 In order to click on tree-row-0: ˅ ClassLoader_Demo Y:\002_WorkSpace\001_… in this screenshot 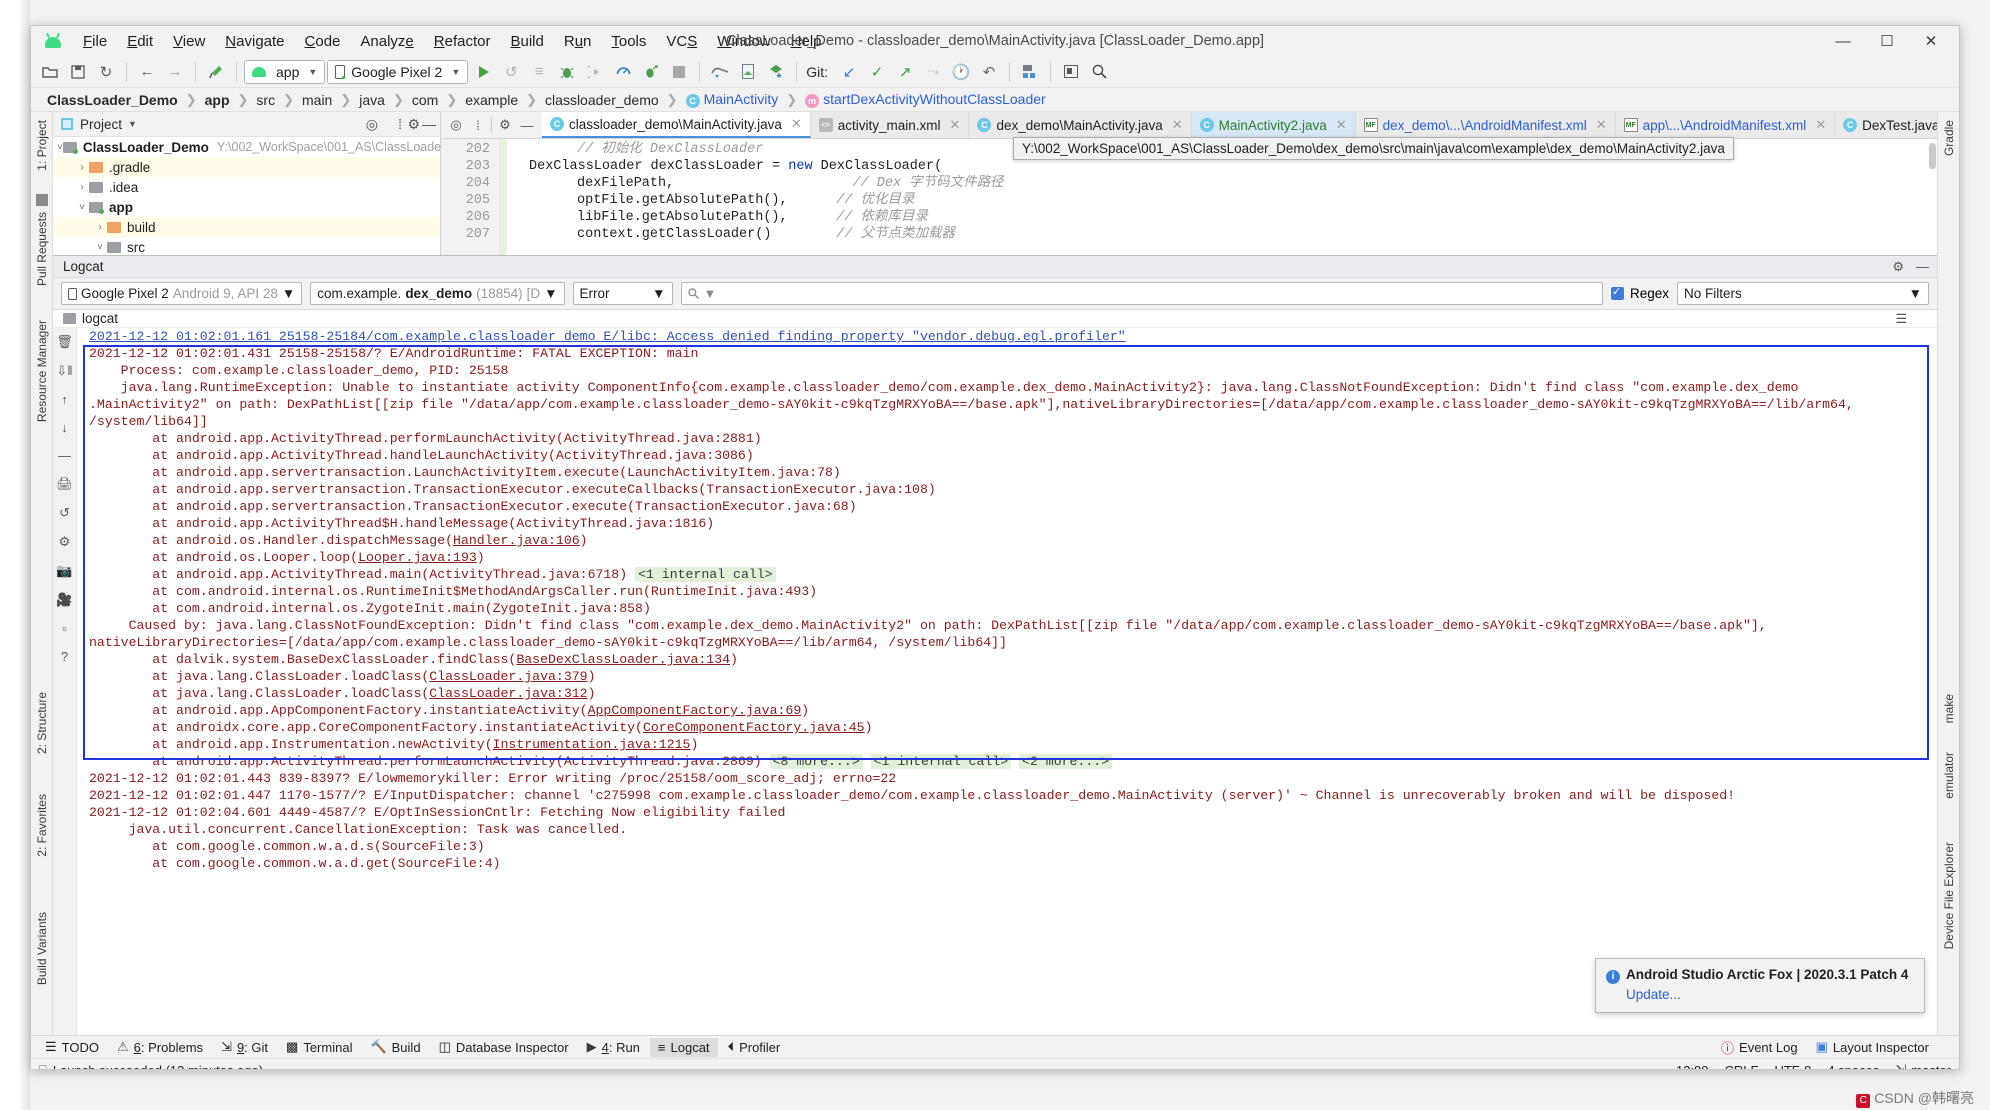, I will do `click(269, 147)`.